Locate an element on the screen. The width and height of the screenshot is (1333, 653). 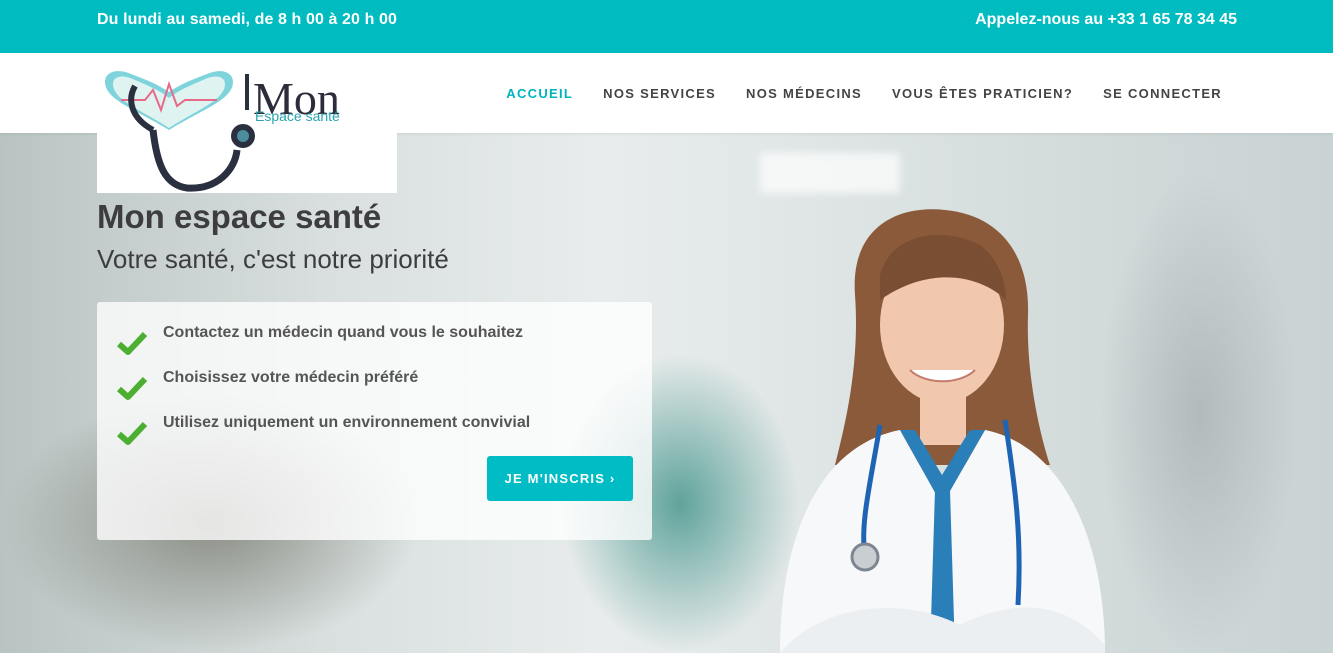
logo-subtitle: Espace santé is located at coordinates (297, 116).